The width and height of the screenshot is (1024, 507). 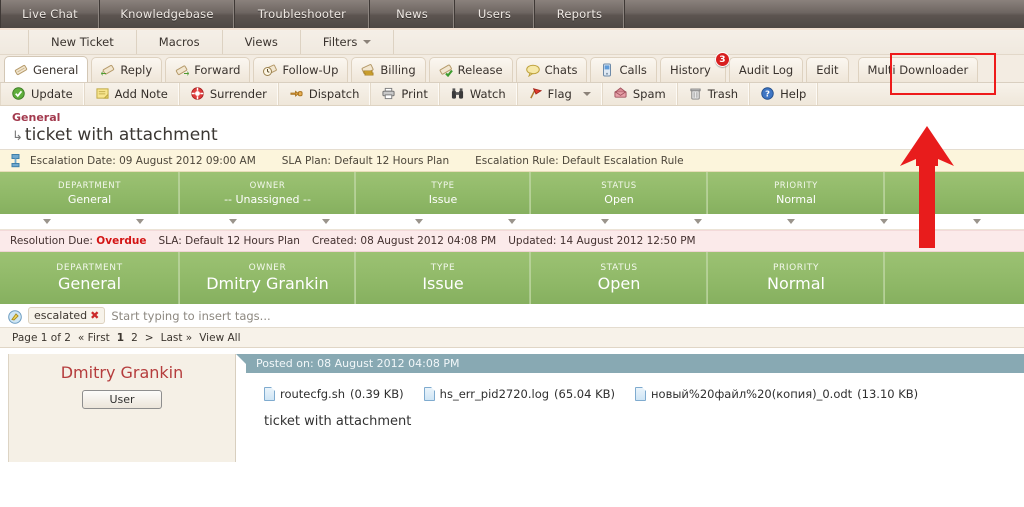 I want to click on nav-item-reports: Reports, so click(x=580, y=14).